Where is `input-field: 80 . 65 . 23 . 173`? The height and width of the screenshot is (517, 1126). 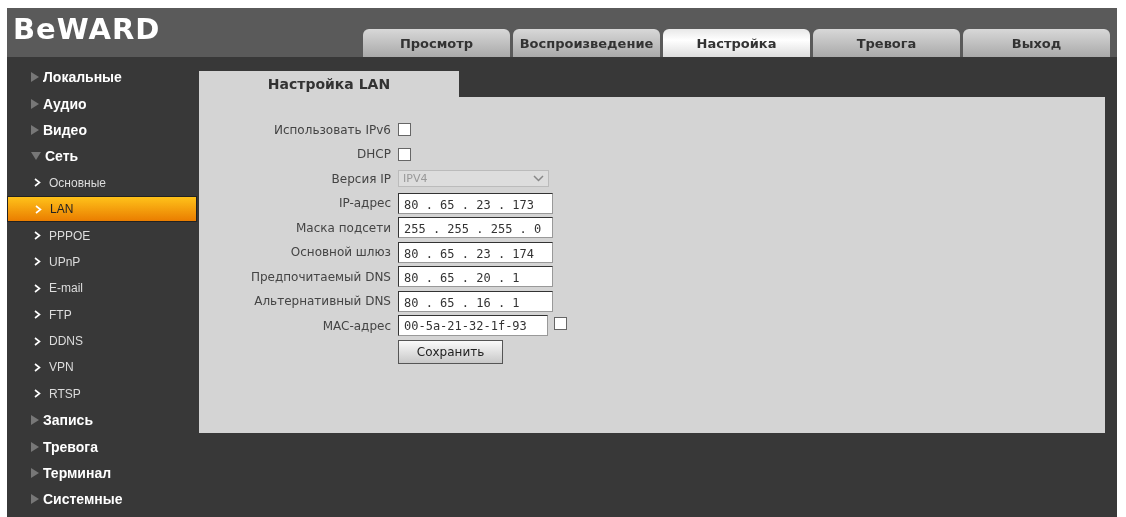 input-field: 80 . 65 . 23 . 173 is located at coordinates (475, 203).